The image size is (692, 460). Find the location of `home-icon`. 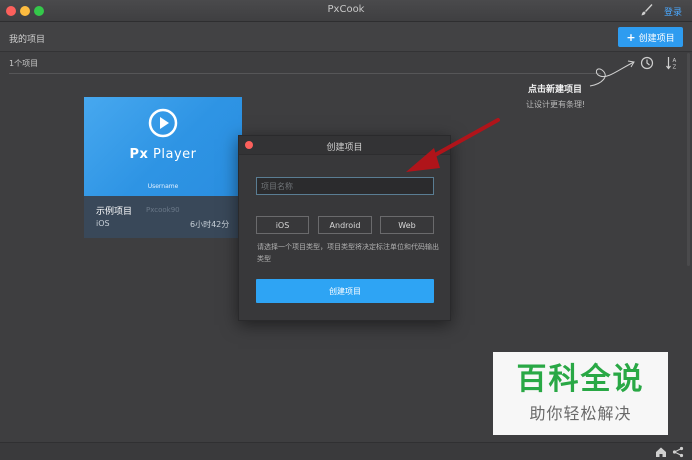

home-icon is located at coordinates (661, 452).